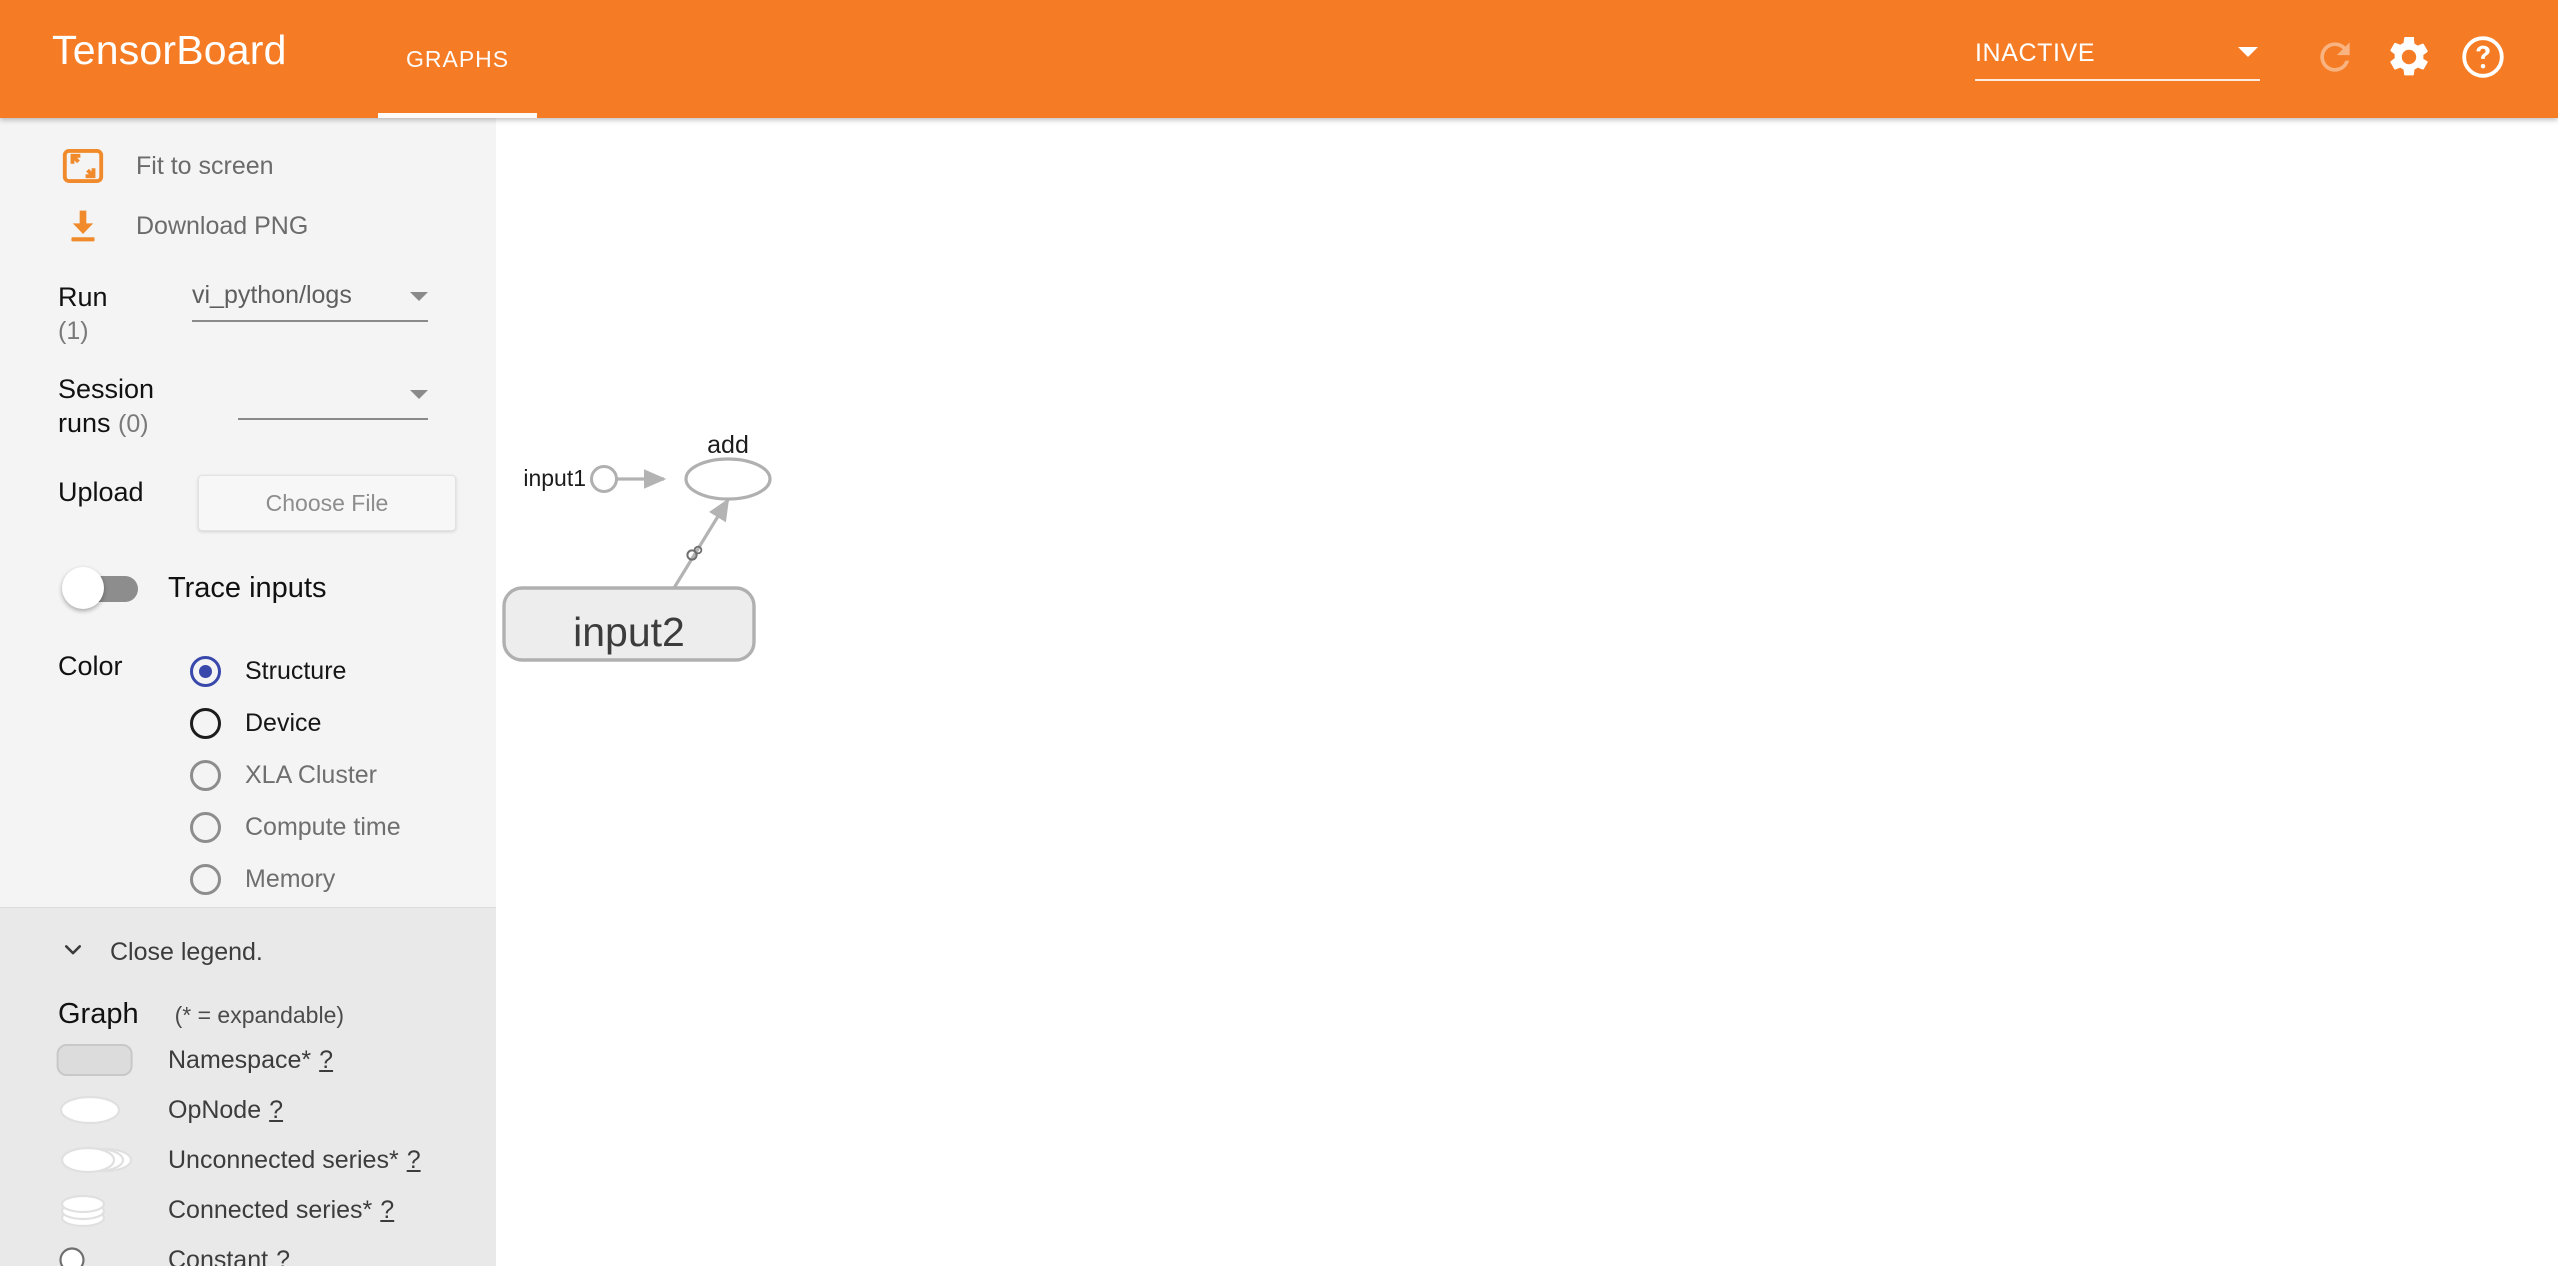  I want to click on help-circle-icon, so click(2483, 59).